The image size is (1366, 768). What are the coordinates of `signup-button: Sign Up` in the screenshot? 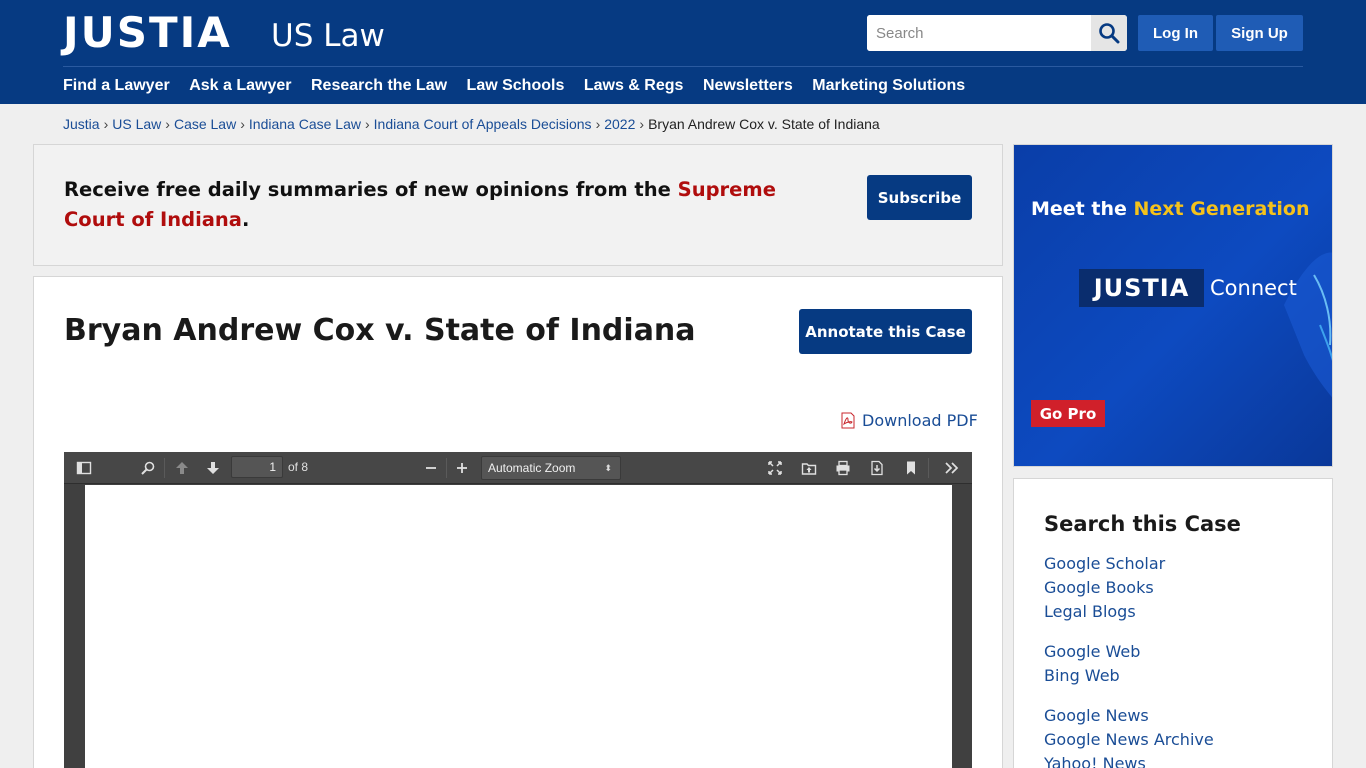 It's located at (1259, 33).